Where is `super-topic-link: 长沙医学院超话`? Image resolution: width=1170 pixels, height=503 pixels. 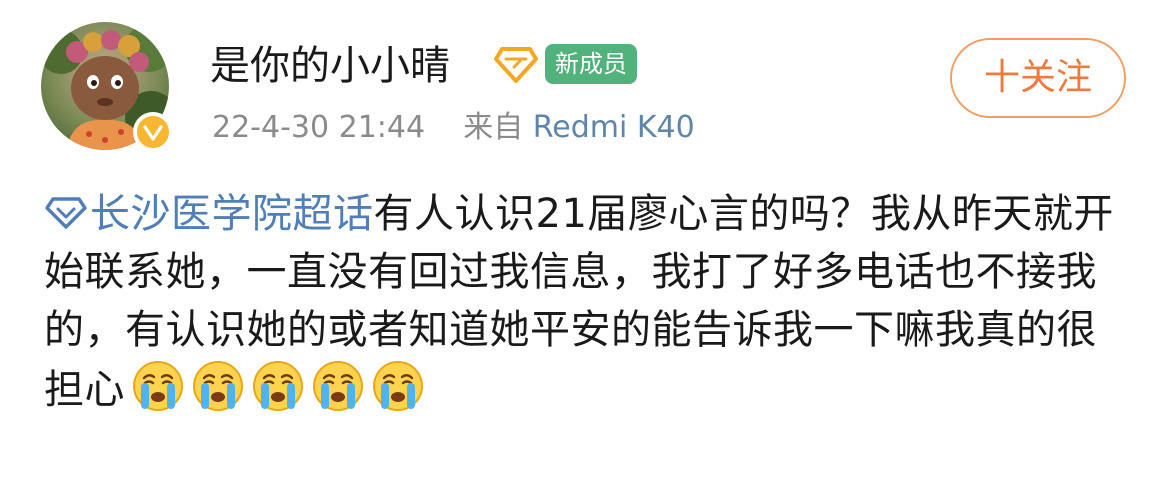 super-topic-link: 长沙医学院超话 is located at coordinates (209, 214).